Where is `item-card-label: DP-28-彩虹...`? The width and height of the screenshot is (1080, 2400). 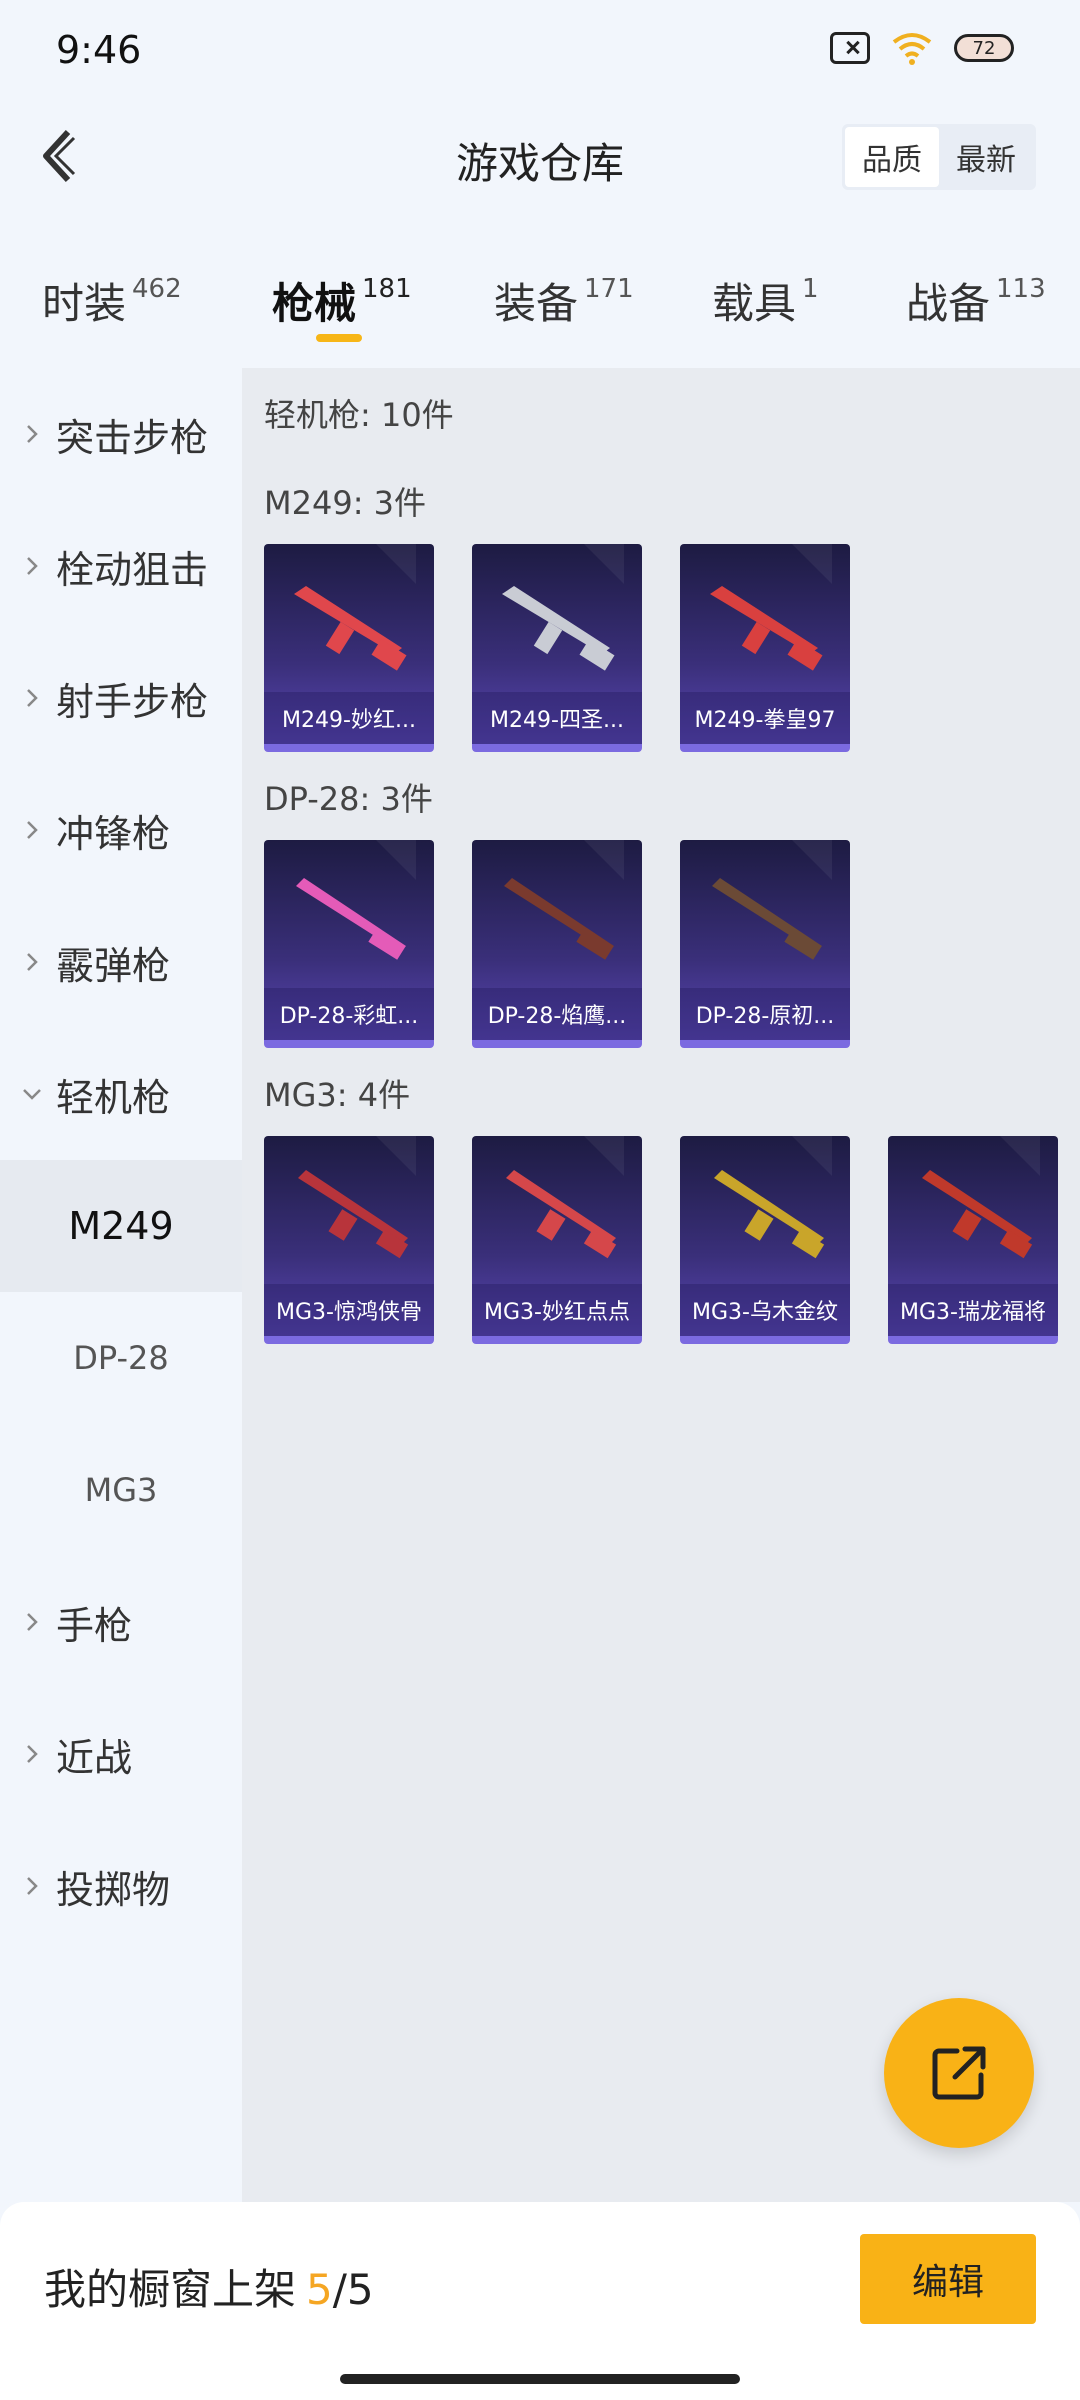
item-card-label: DP-28-彩虹... is located at coordinates (349, 1014).